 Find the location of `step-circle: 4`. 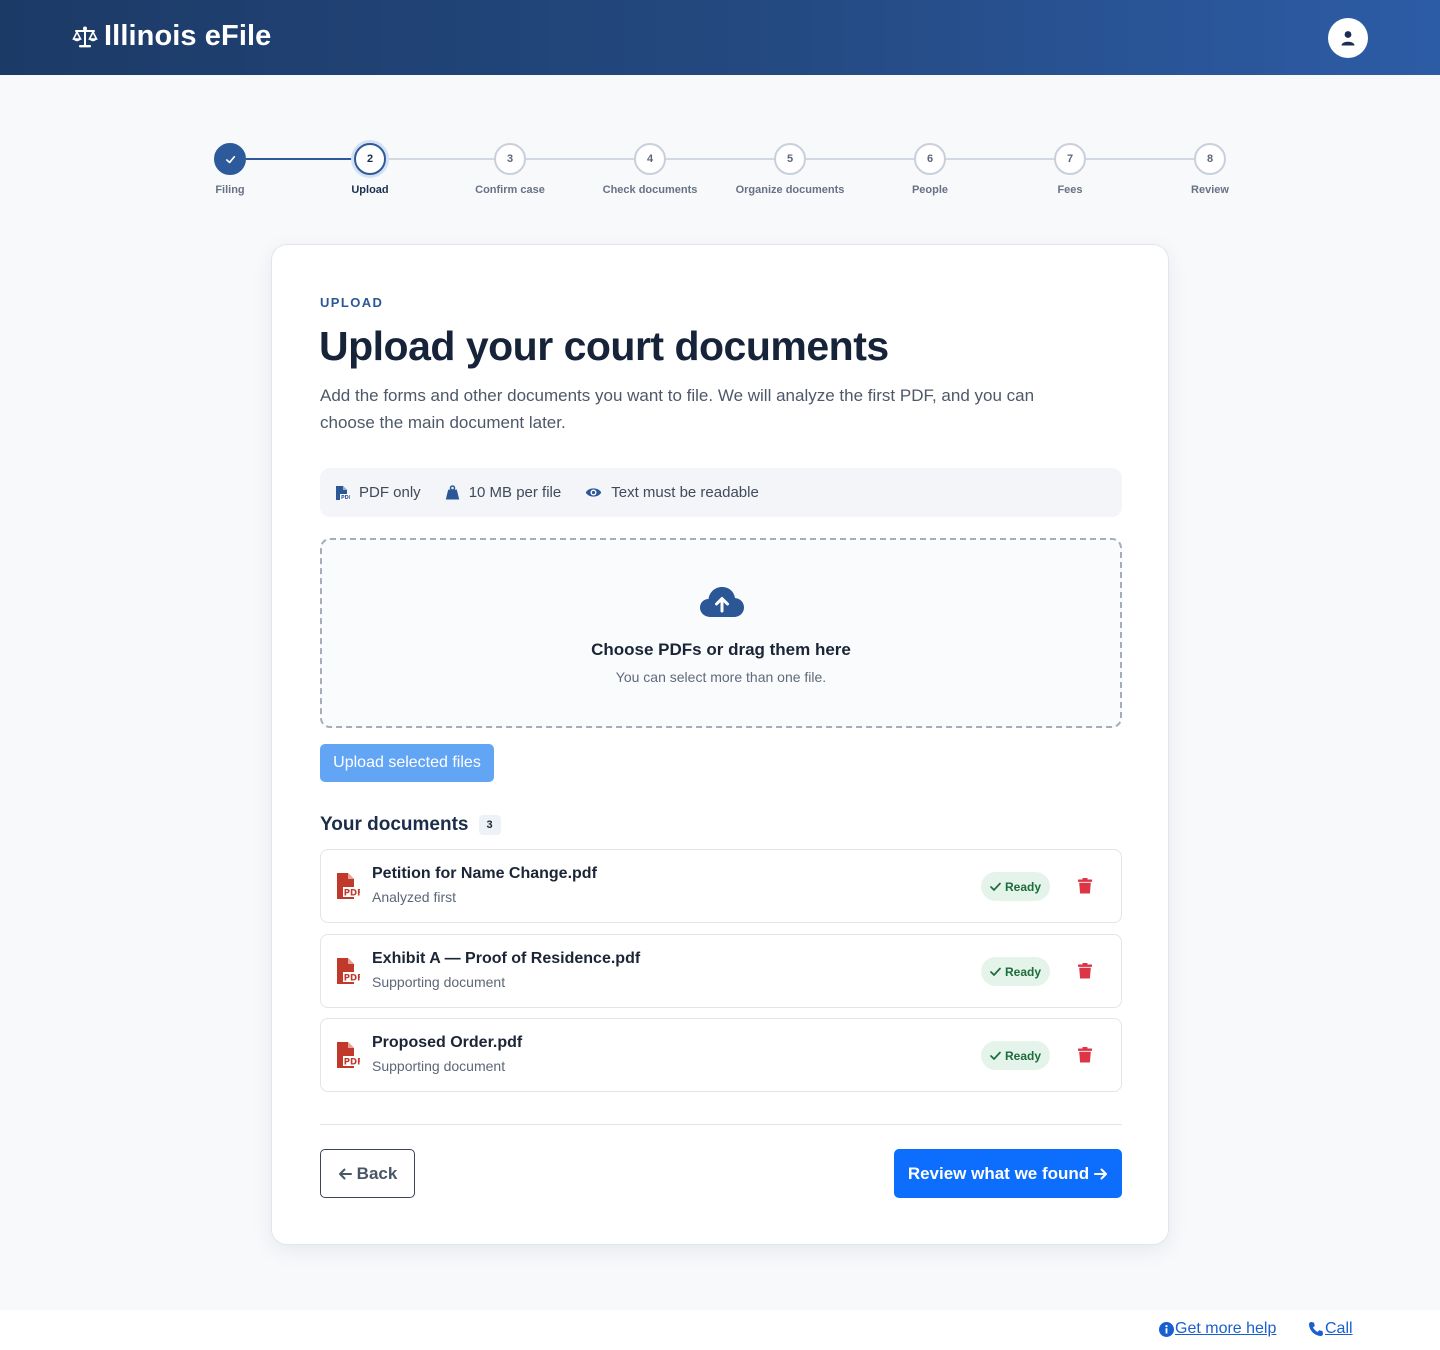

step-circle: 4 is located at coordinates (650, 159).